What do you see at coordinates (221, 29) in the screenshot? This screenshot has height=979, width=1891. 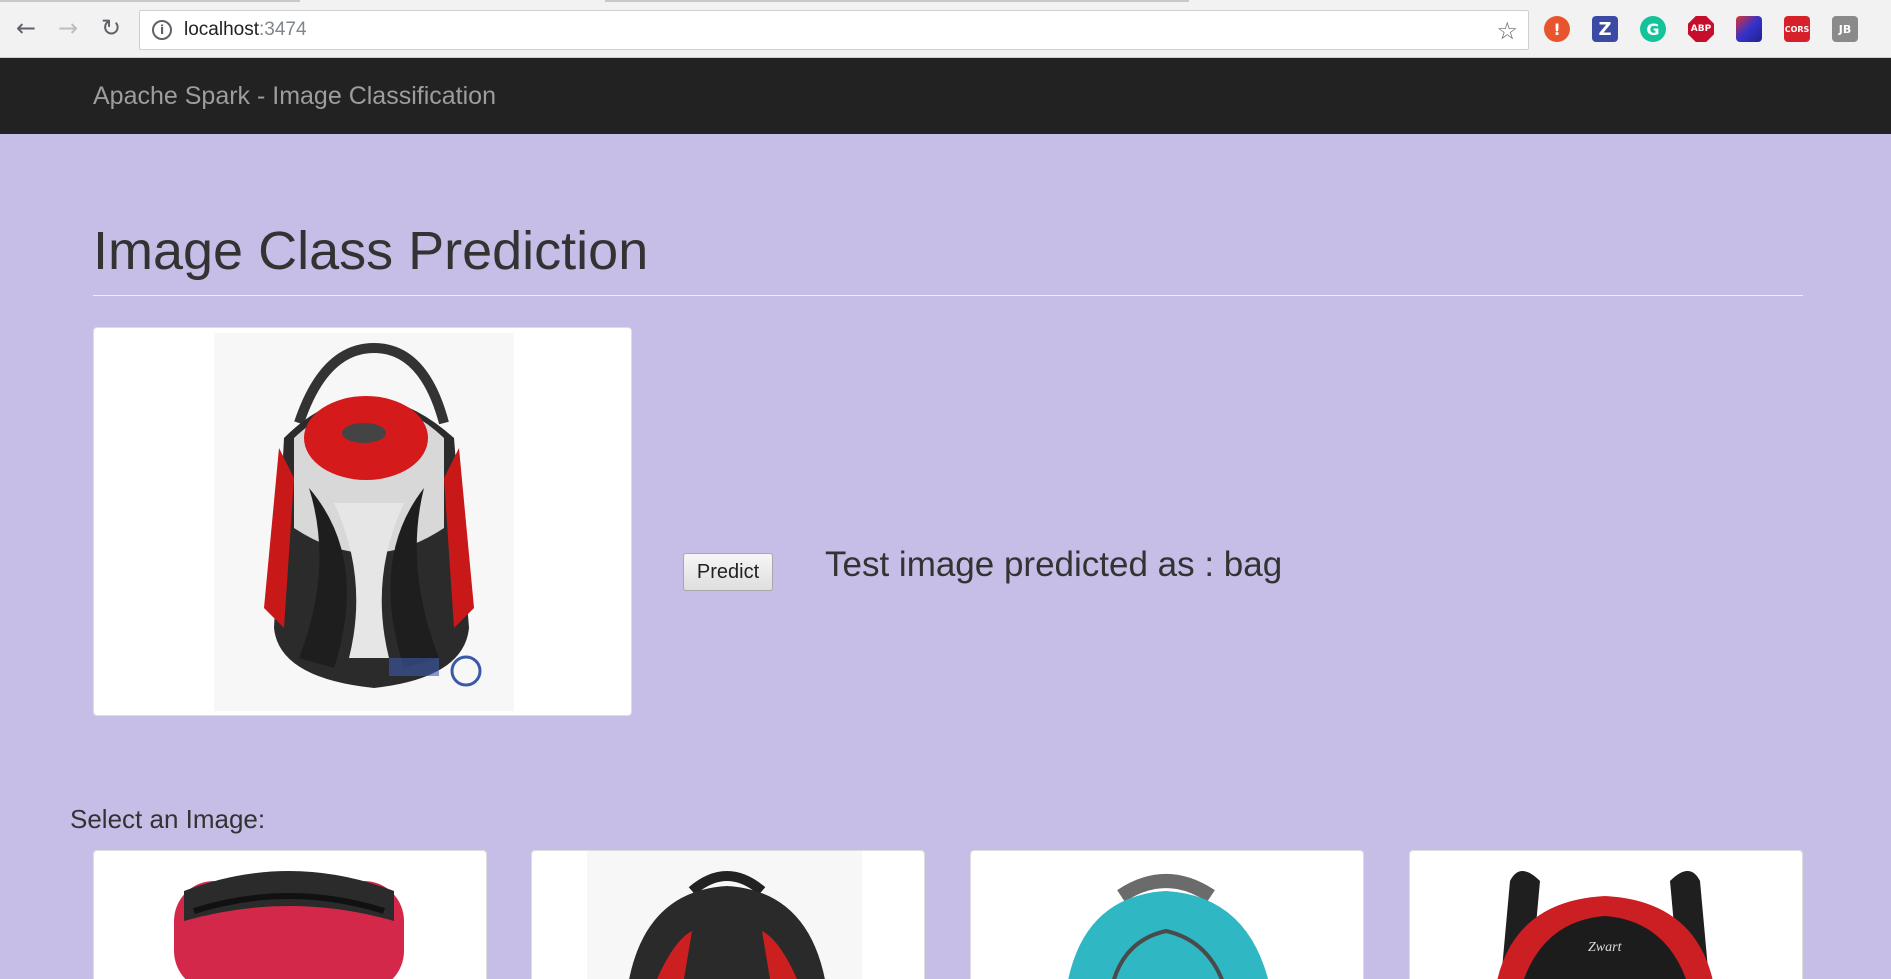 I see `url-host: localhost` at bounding box center [221, 29].